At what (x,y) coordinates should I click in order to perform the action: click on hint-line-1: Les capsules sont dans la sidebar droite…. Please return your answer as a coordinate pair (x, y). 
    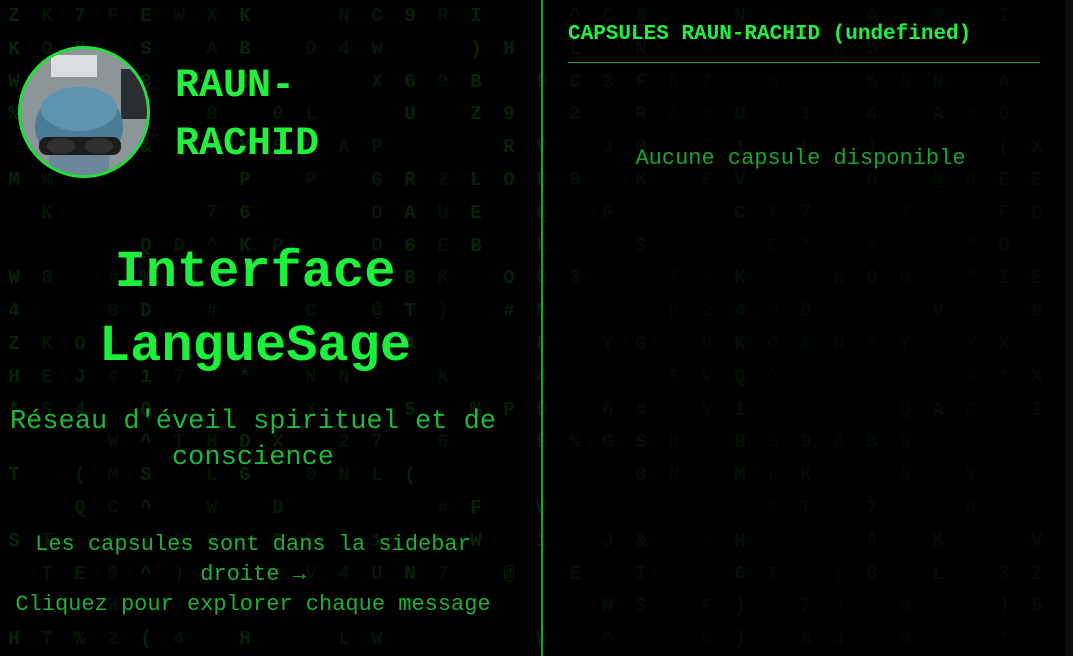
    Looking at the image, I should click on (253, 559).